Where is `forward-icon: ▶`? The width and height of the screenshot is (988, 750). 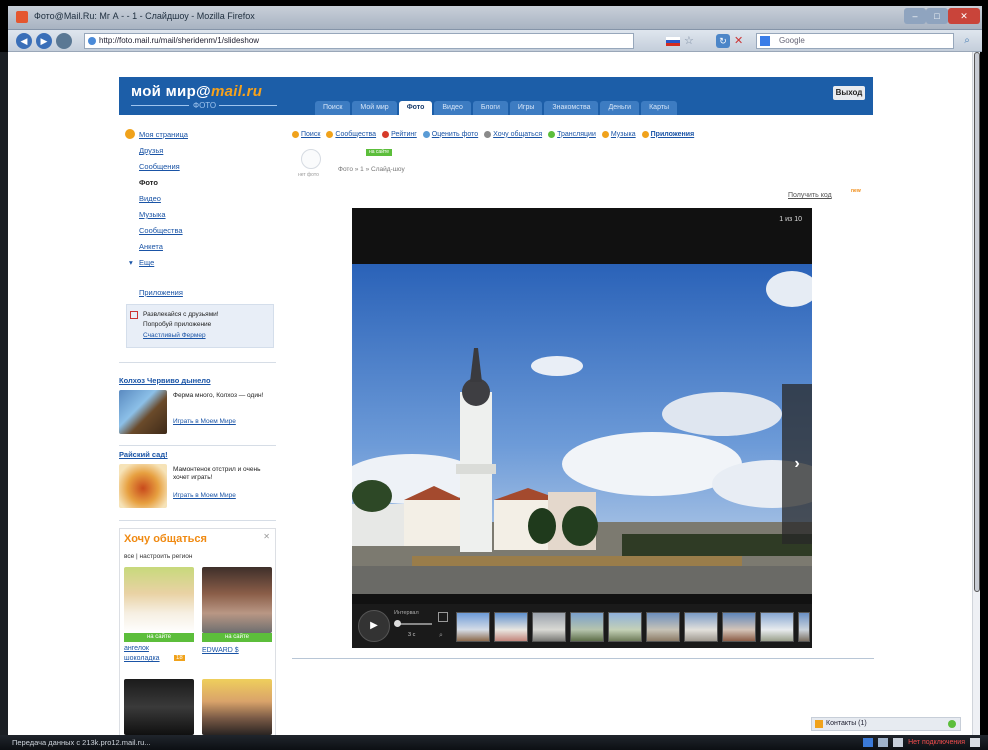
forward-icon: ▶ is located at coordinates (44, 41).